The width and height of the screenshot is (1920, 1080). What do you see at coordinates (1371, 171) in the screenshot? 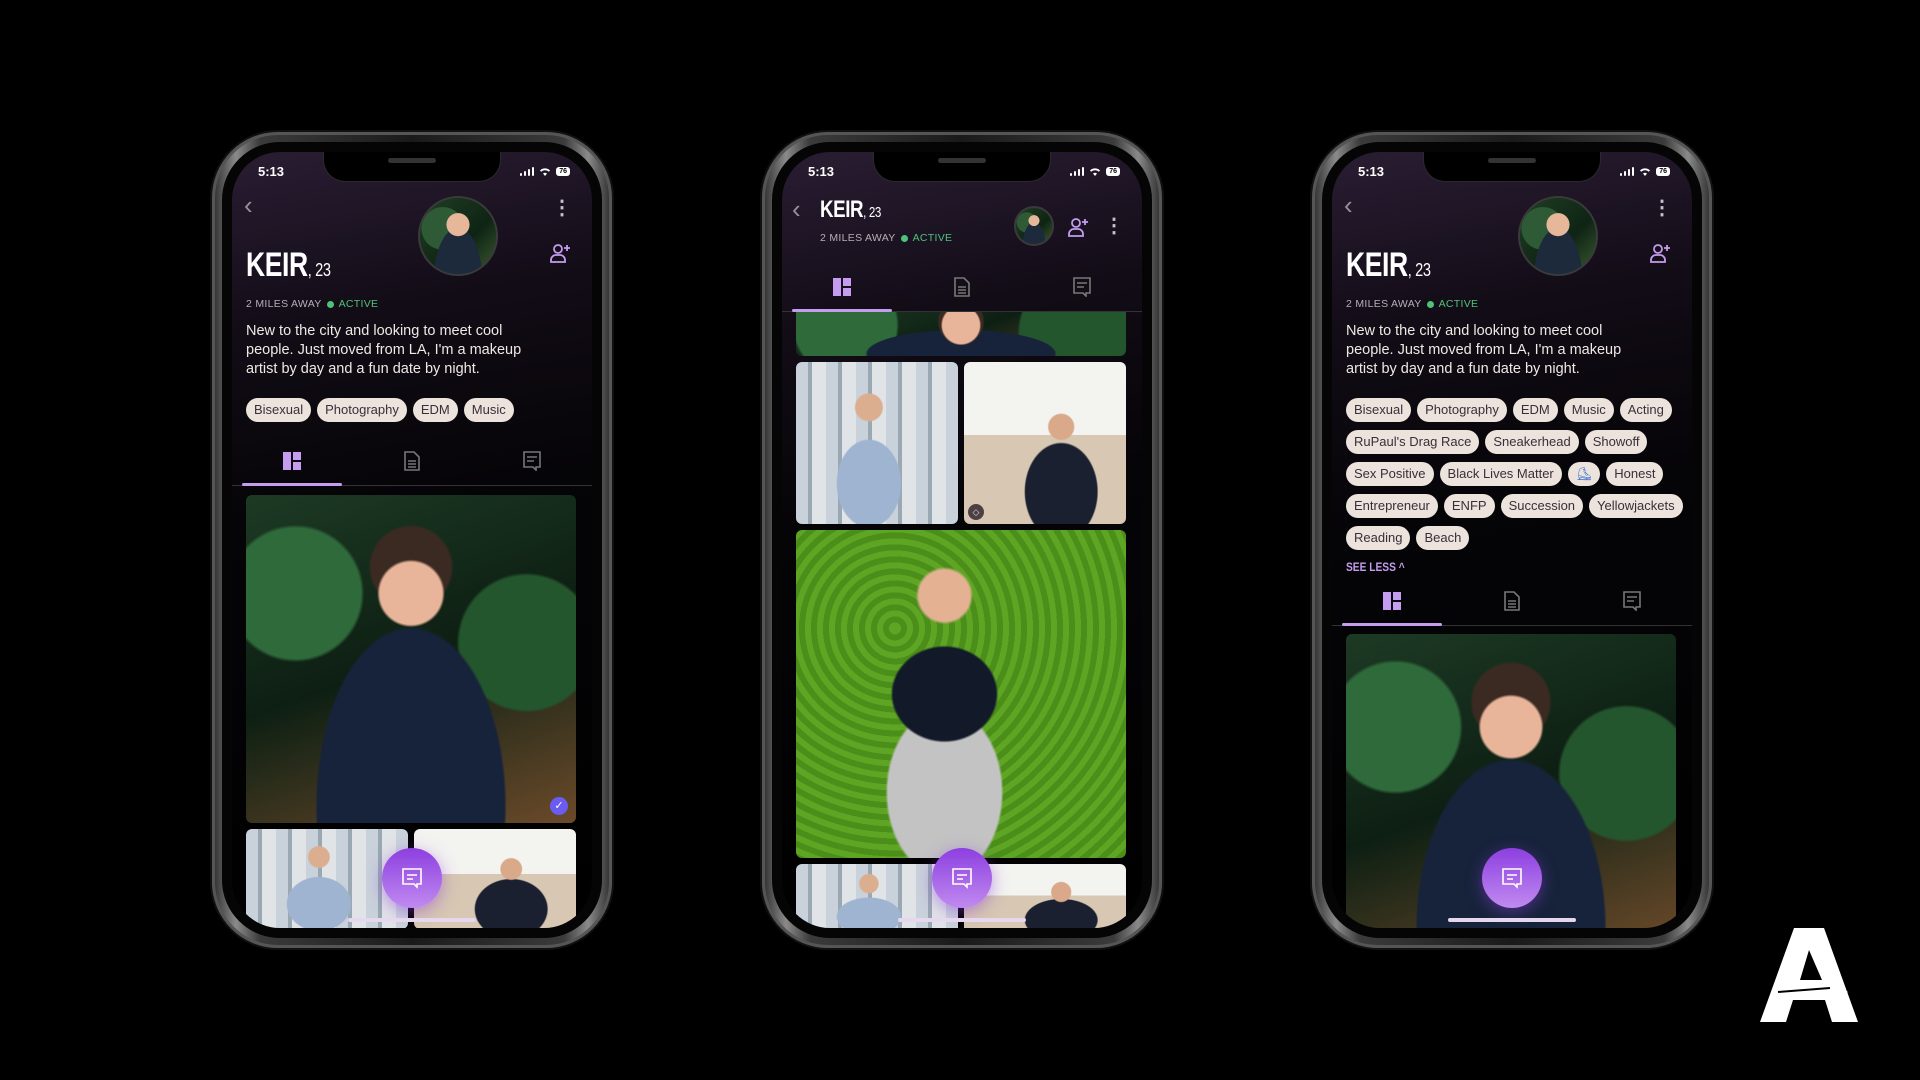
I see `status-time: 5:13` at bounding box center [1371, 171].